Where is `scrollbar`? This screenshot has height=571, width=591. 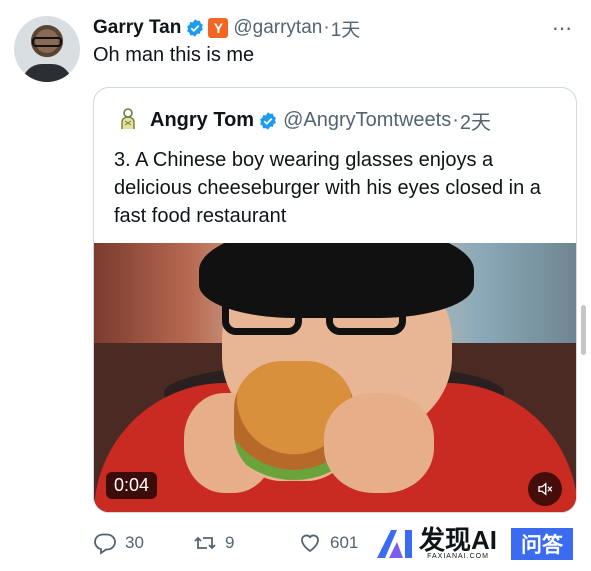
scrollbar is located at coordinates (583, 330).